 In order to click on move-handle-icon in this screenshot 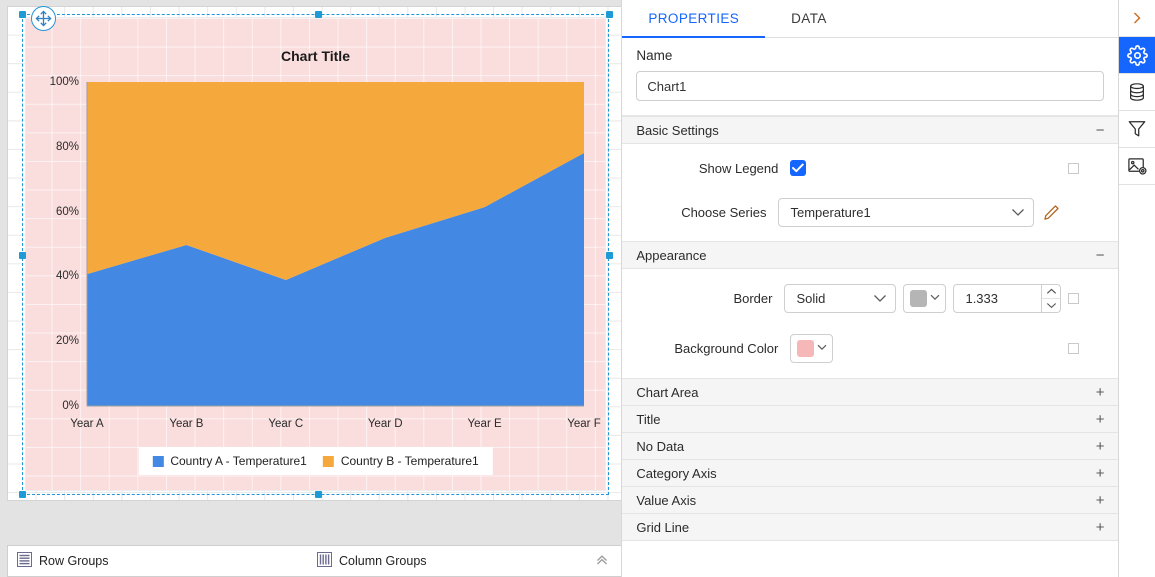, I will do `click(43, 18)`.